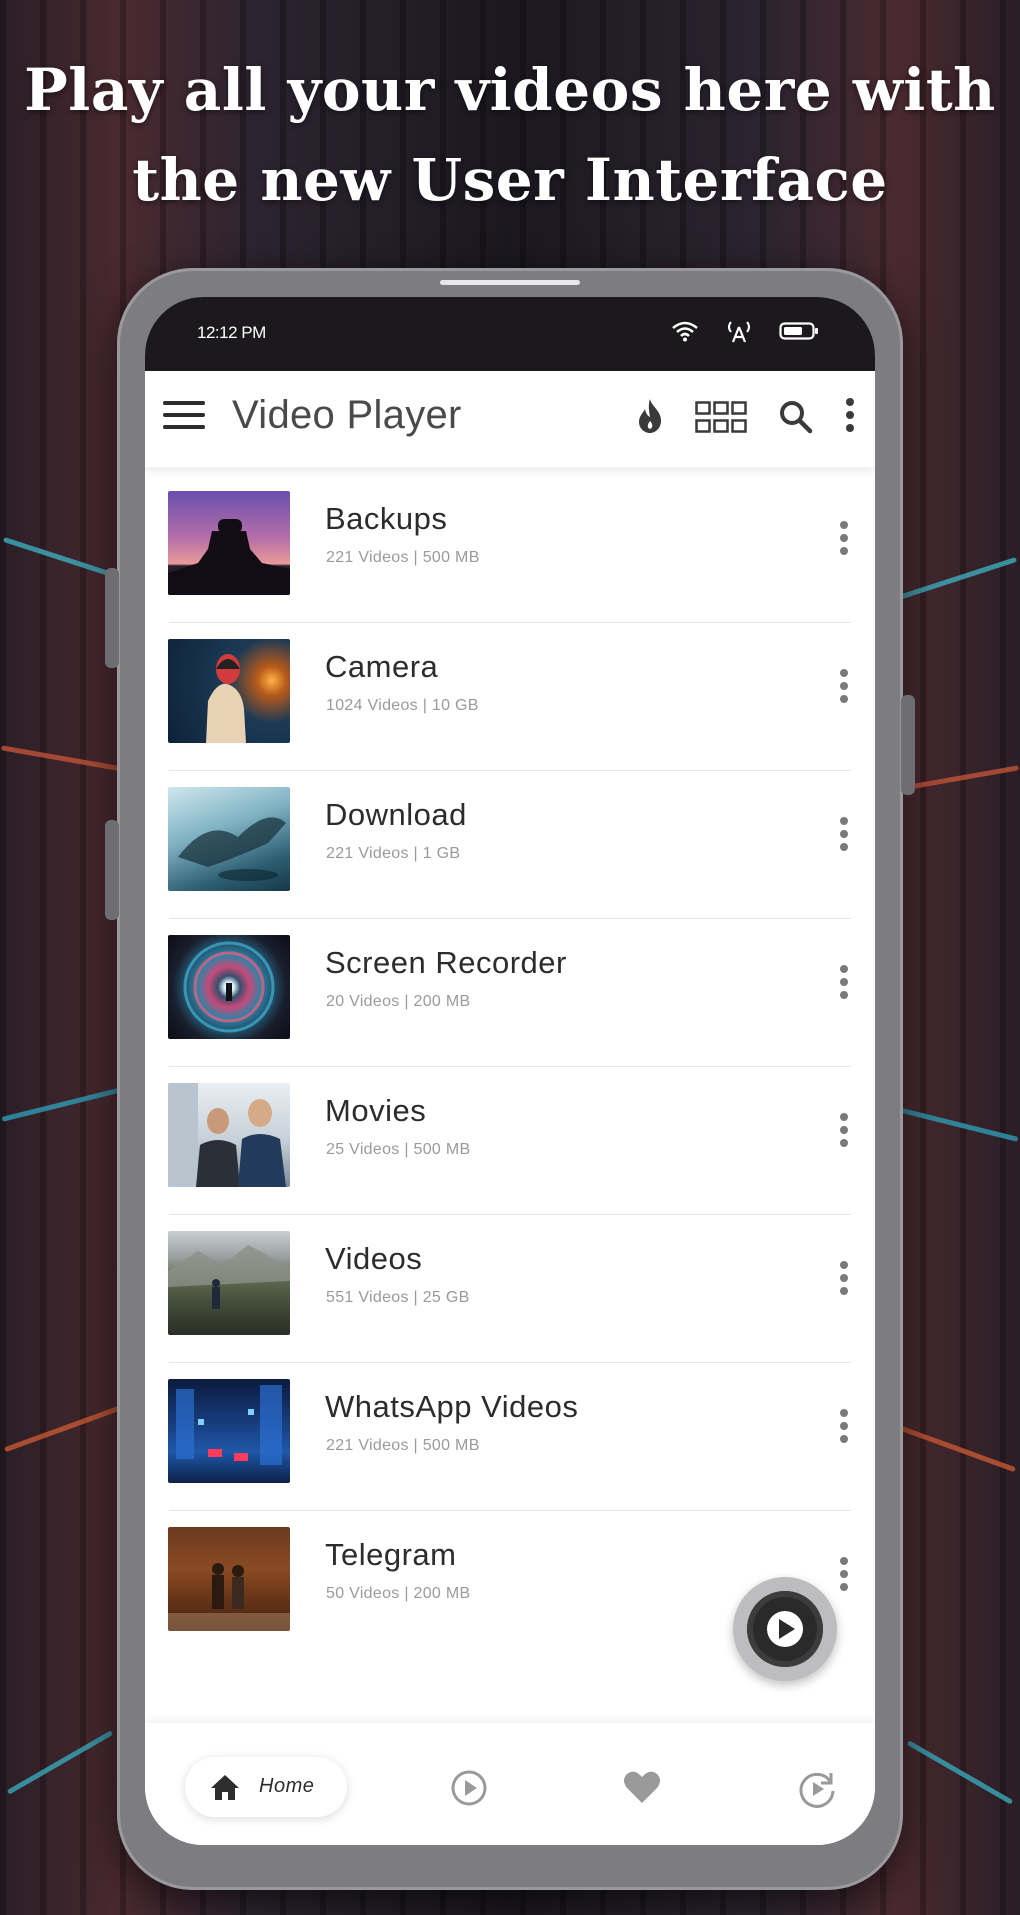 This screenshot has width=1020, height=1915. I want to click on list-item: Backups 221 Videos | 500 MB, so click(510, 549).